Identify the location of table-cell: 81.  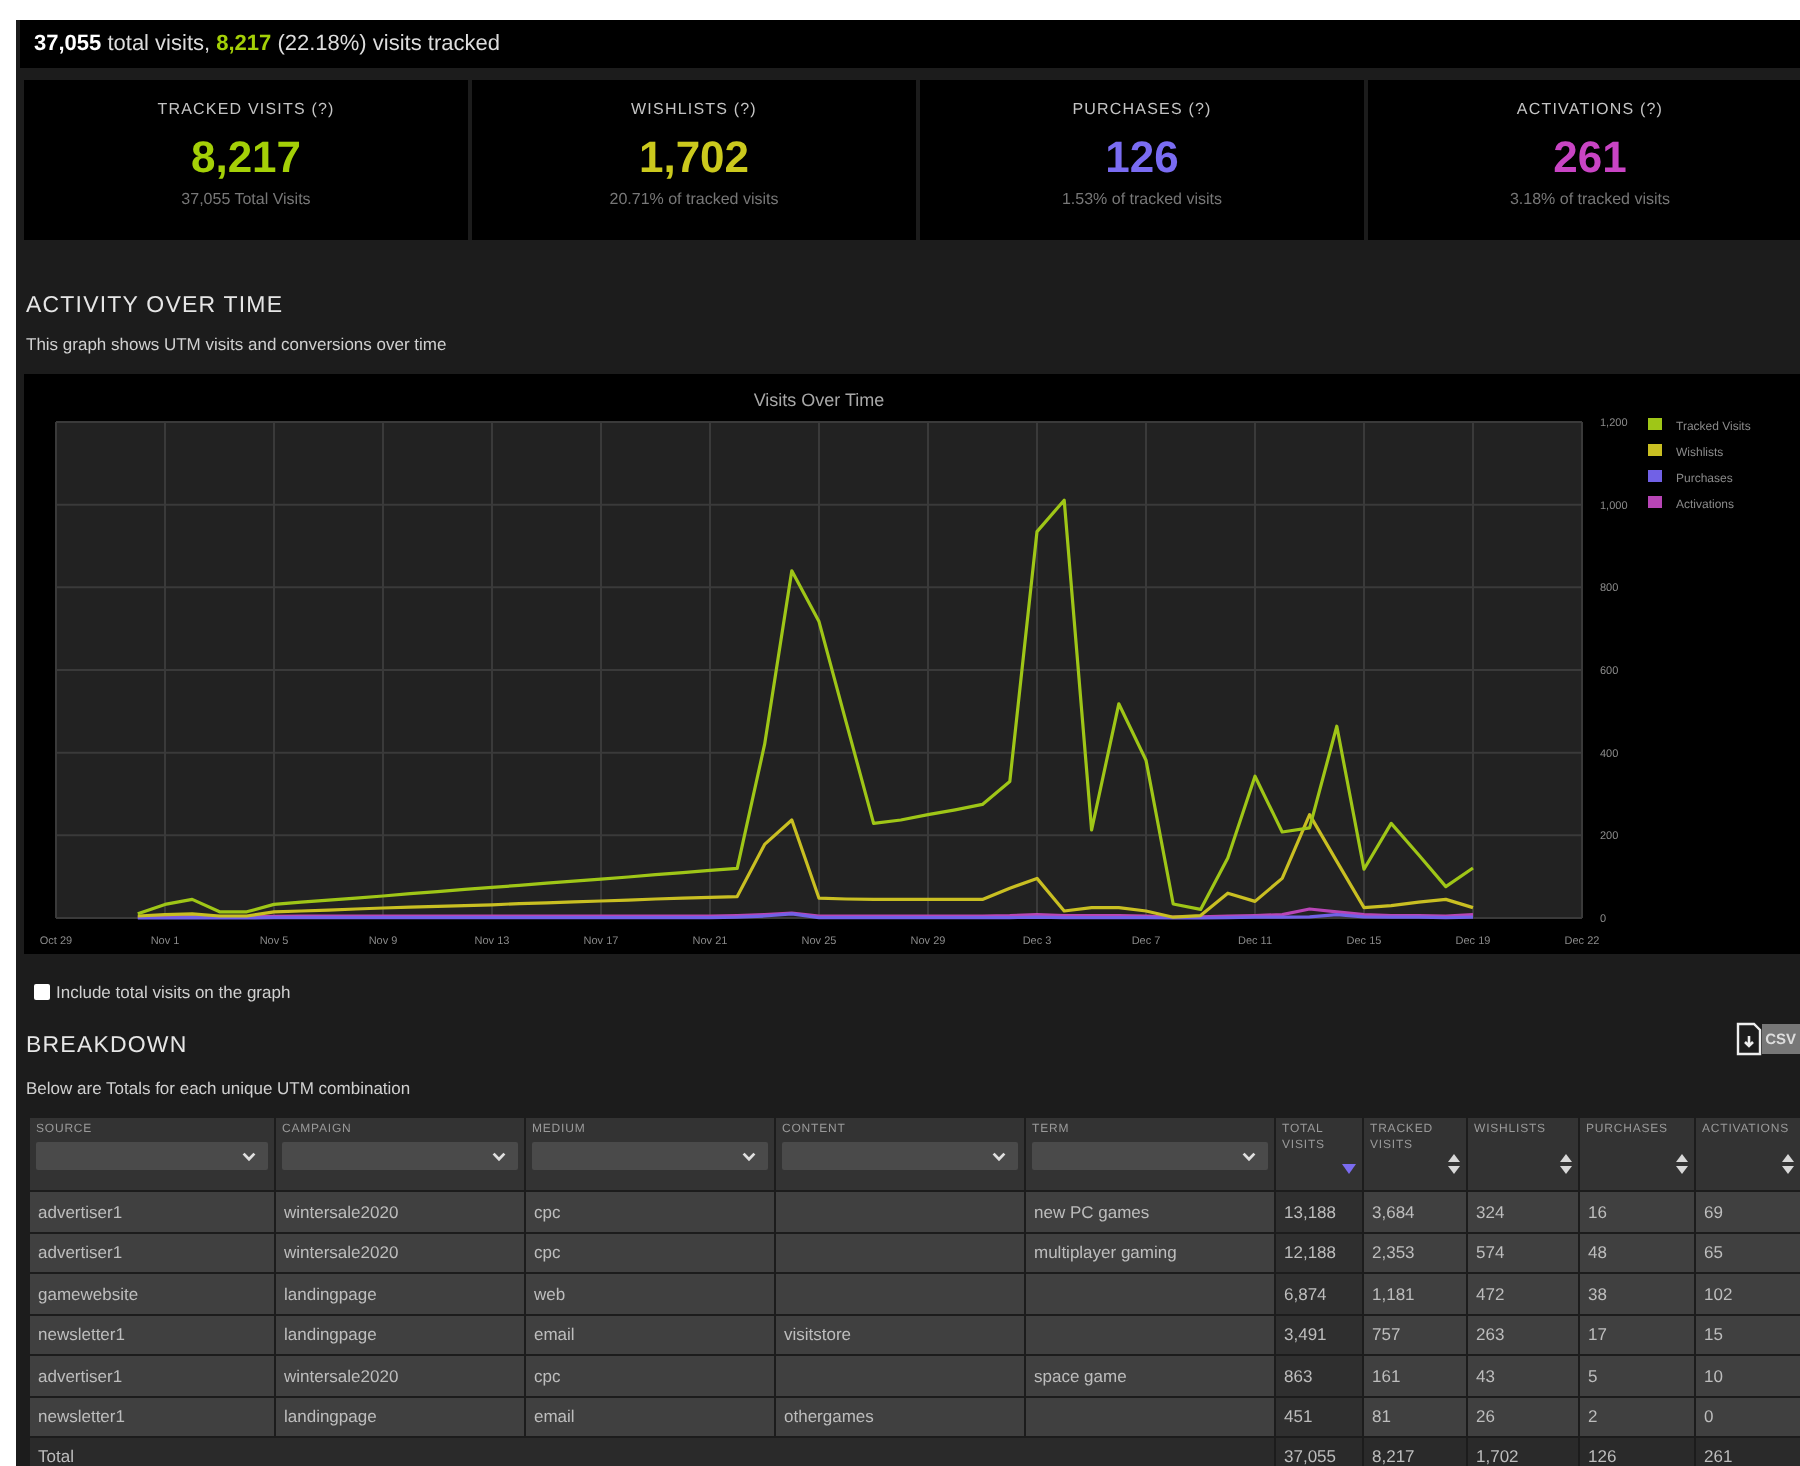
(1381, 1416).